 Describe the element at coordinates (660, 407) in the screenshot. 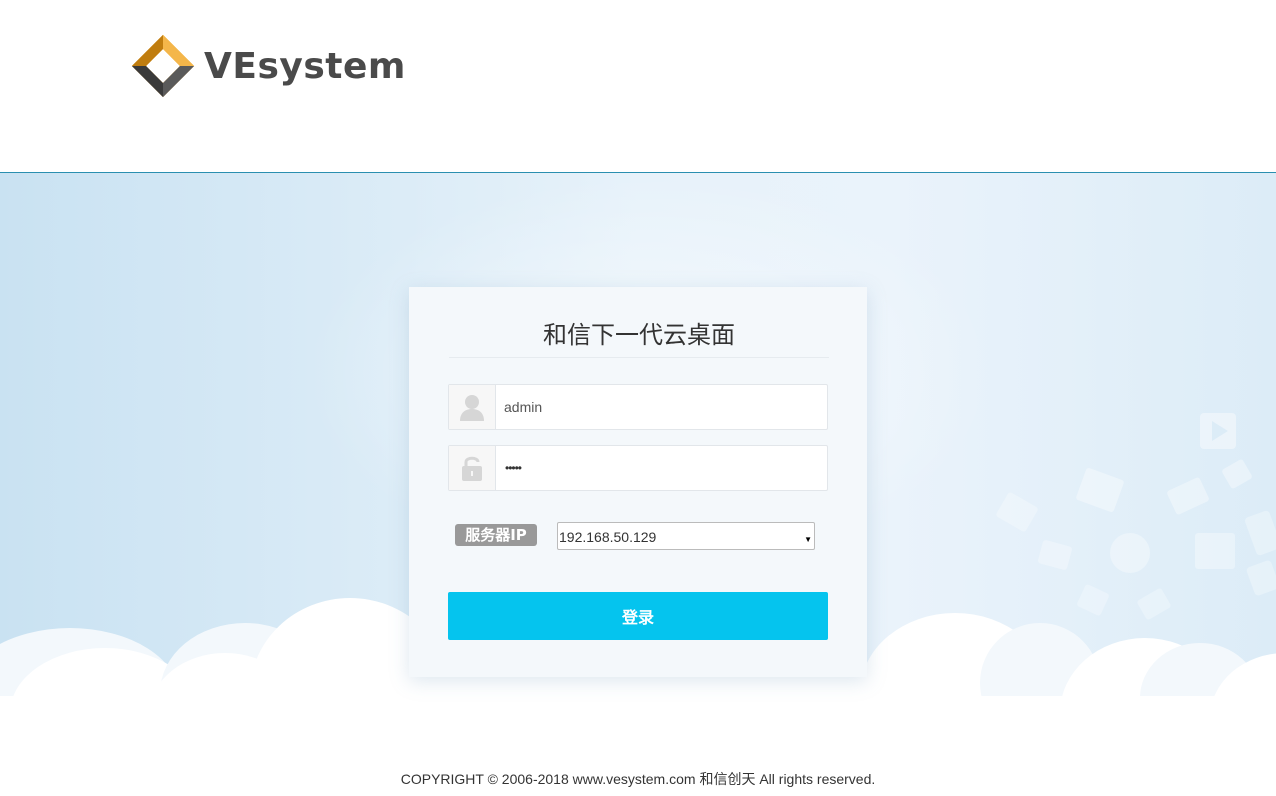

I see `username-input` at that location.